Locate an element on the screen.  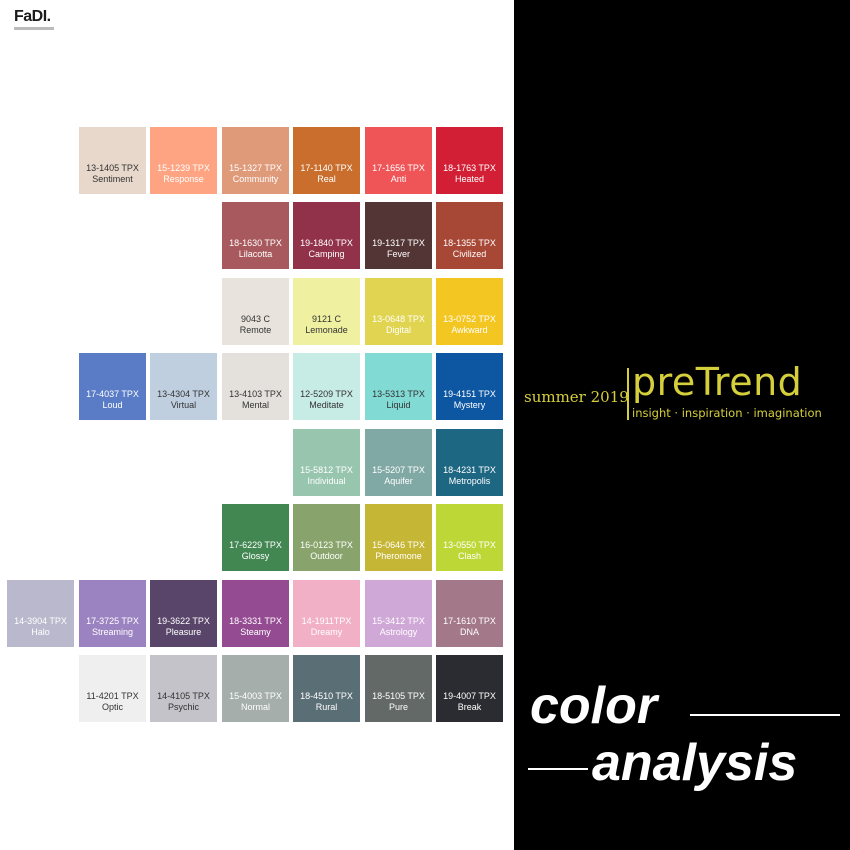
swatch-code: 15-1327 TPX is located at coordinates (255, 168).